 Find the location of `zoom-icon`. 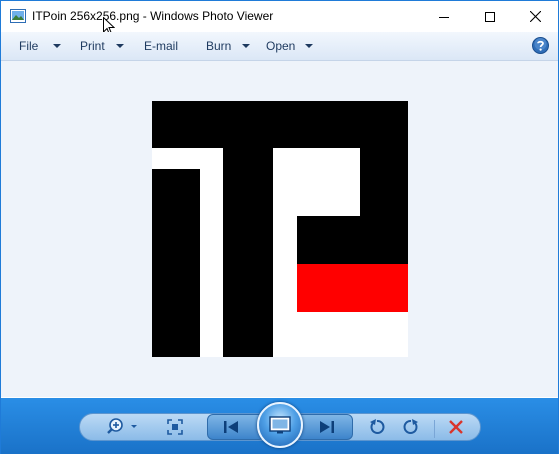

zoom-icon is located at coordinates (122, 426).